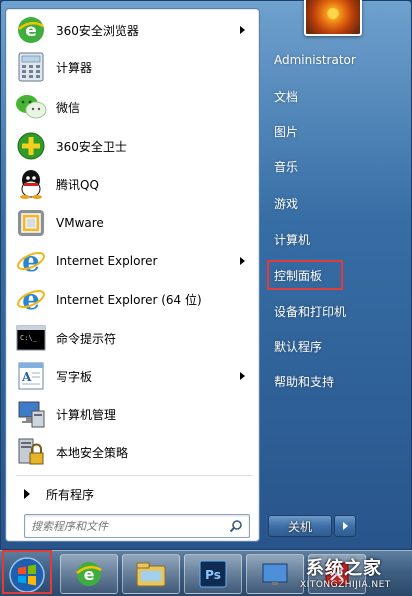  I want to click on qq-icon, so click(31, 184).